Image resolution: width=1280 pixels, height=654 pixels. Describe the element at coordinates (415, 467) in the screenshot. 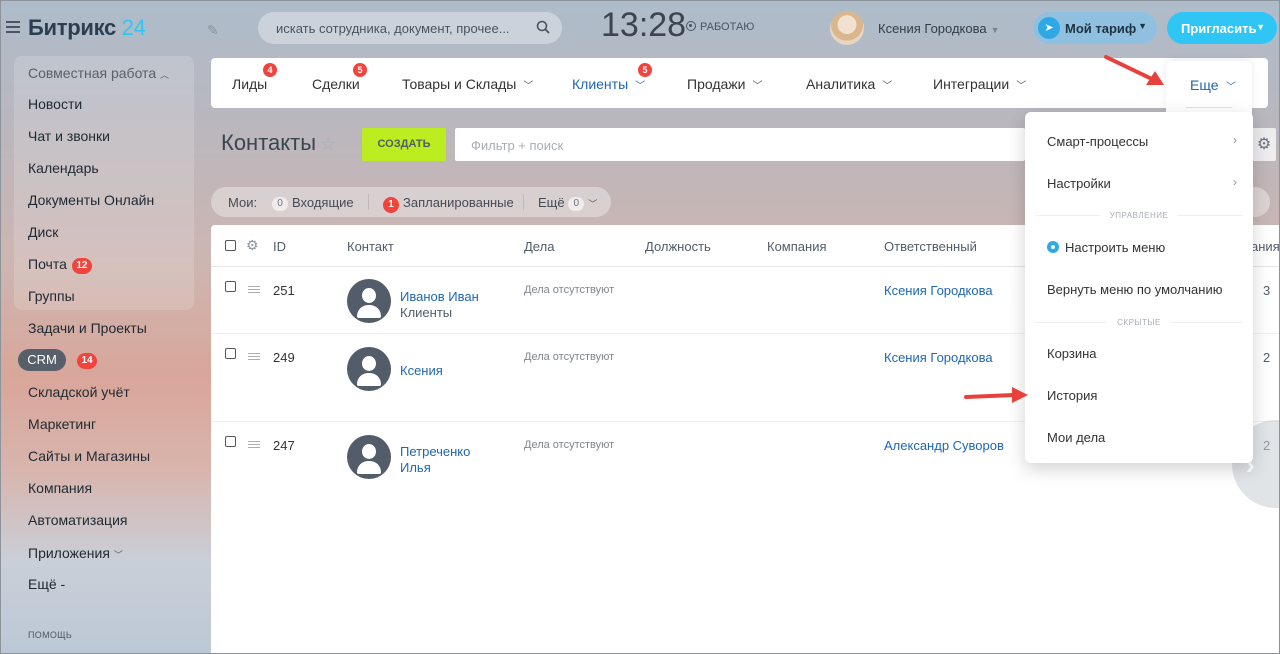

I see `contact-name-line2: Илья` at that location.